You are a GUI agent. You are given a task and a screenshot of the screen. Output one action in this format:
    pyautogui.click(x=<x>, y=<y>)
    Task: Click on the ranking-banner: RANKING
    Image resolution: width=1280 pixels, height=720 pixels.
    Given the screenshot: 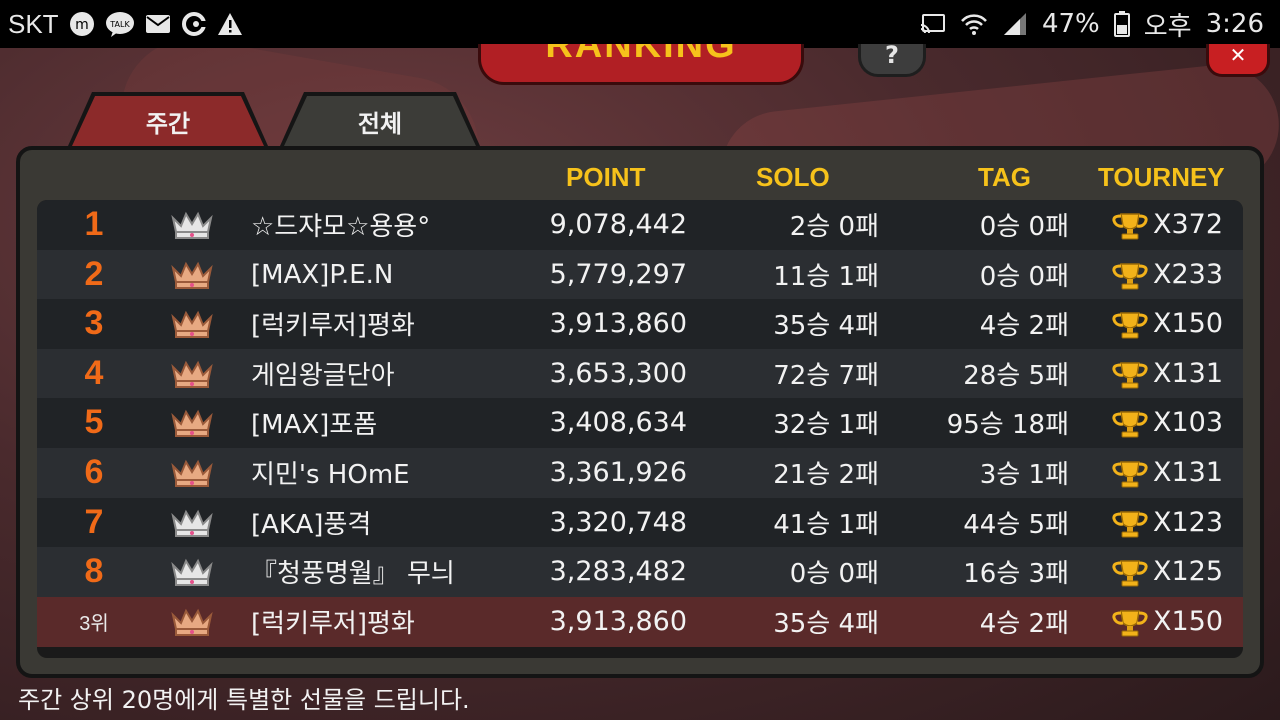 What is the action you would take?
    pyautogui.click(x=641, y=64)
    